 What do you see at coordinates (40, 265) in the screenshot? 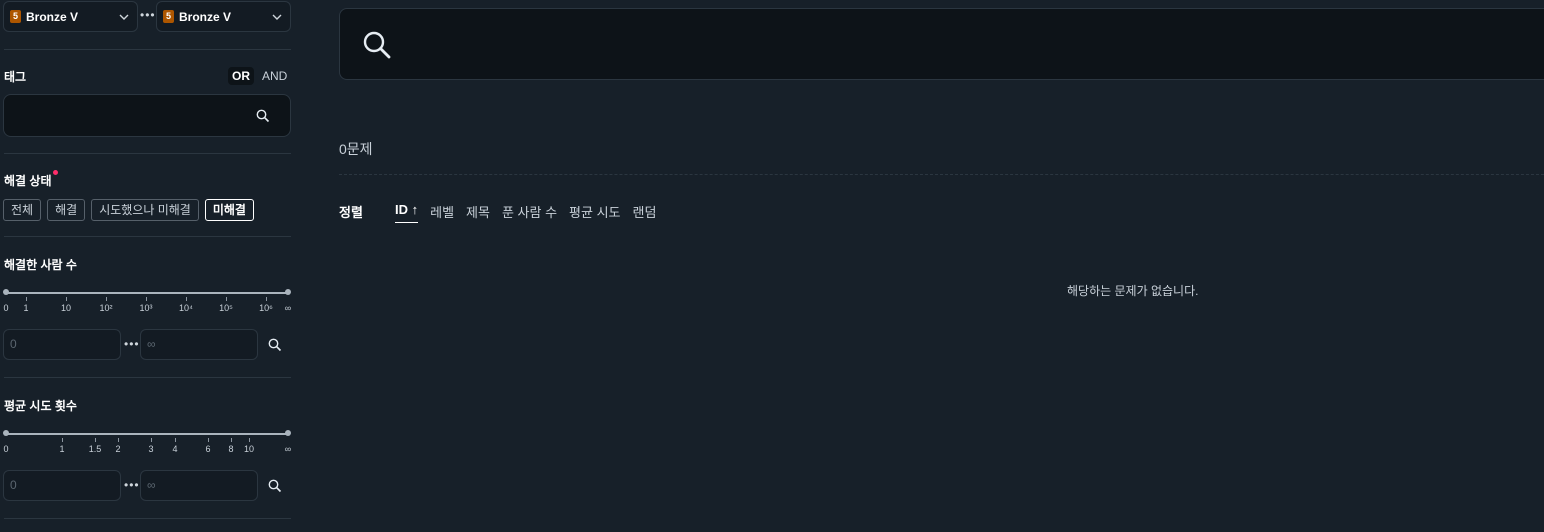
I see `solvers-title: 해결한 사람 수` at bounding box center [40, 265].